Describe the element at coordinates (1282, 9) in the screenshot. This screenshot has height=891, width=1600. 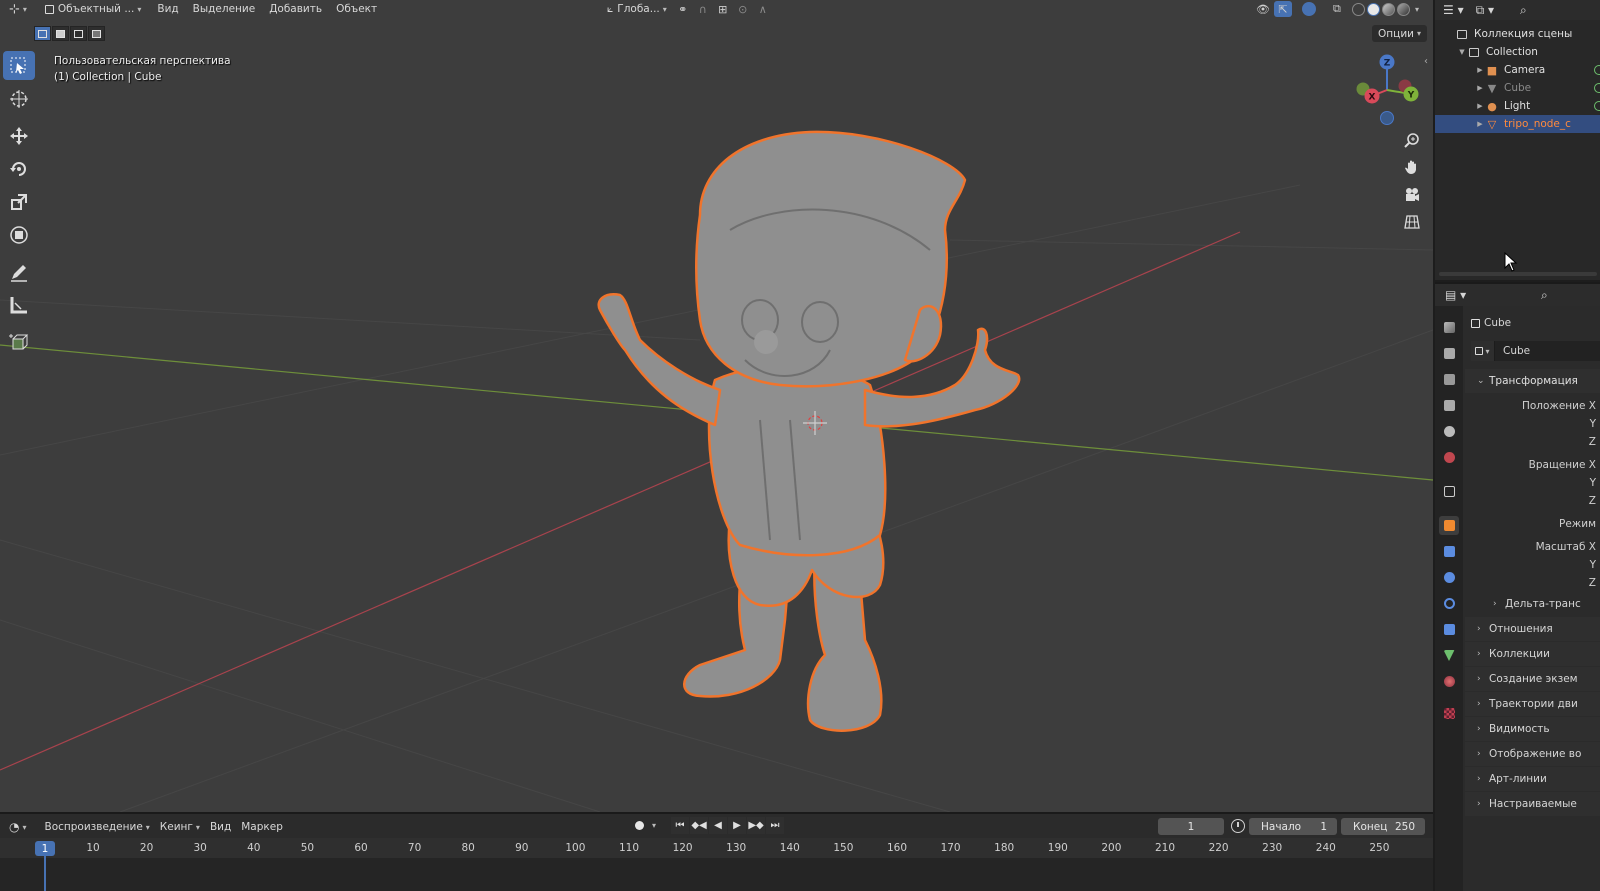
I see `gizmo-toggle-icon: ⇱` at that location.